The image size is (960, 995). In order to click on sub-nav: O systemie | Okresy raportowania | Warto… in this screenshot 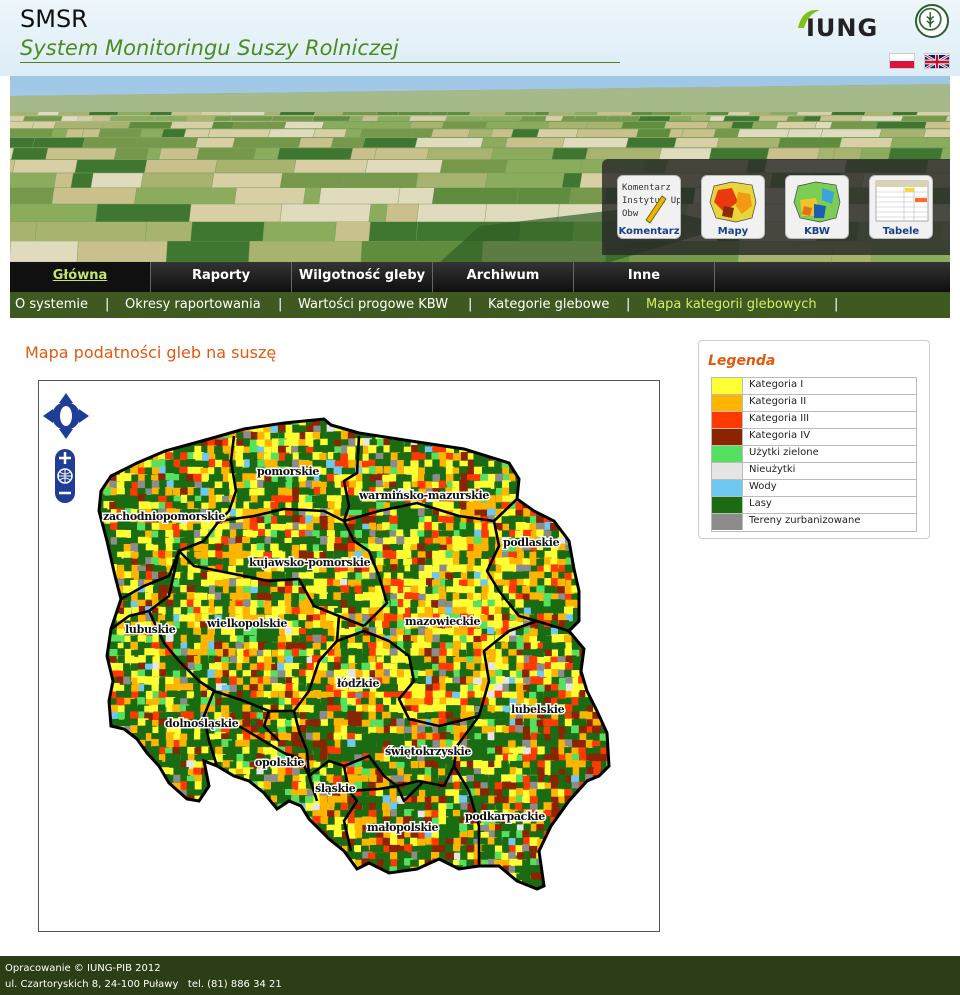, I will do `click(480, 305)`.